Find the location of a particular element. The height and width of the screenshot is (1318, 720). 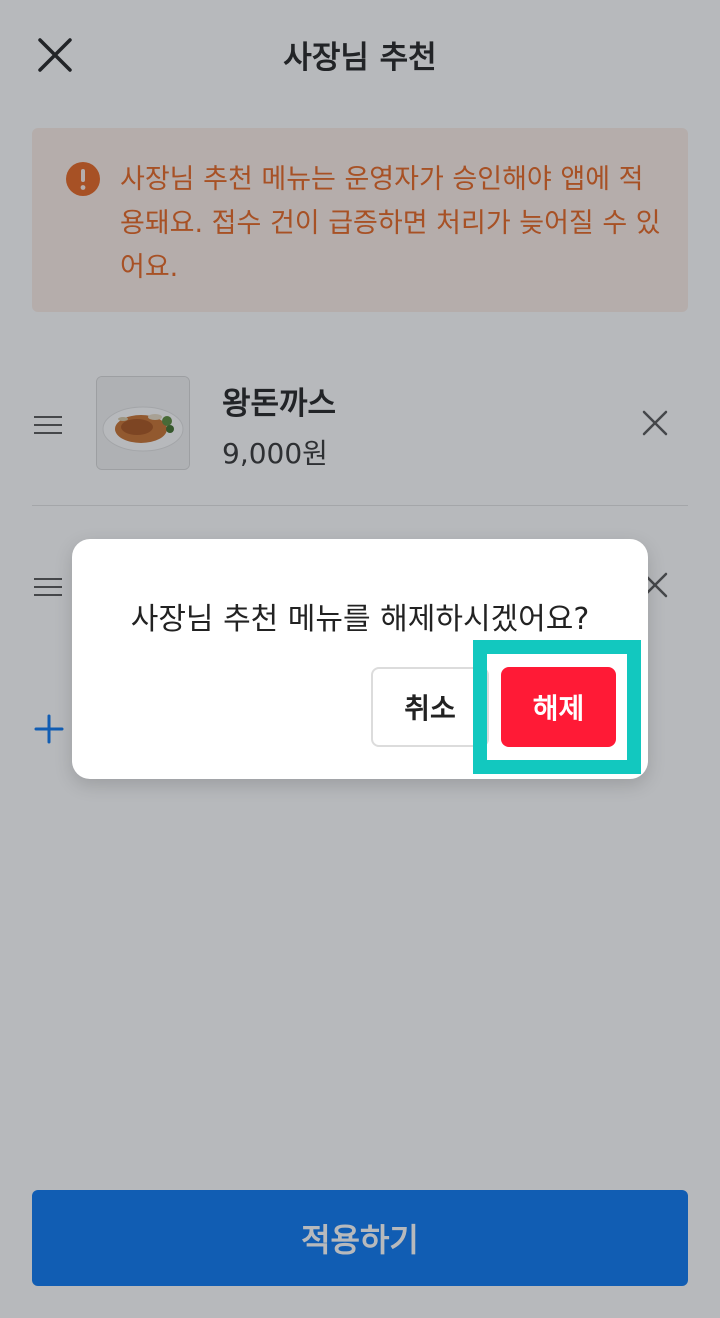

dialog-message: 사장님 추천 메뉴를 해제하시겠어요? is located at coordinates (360, 619).